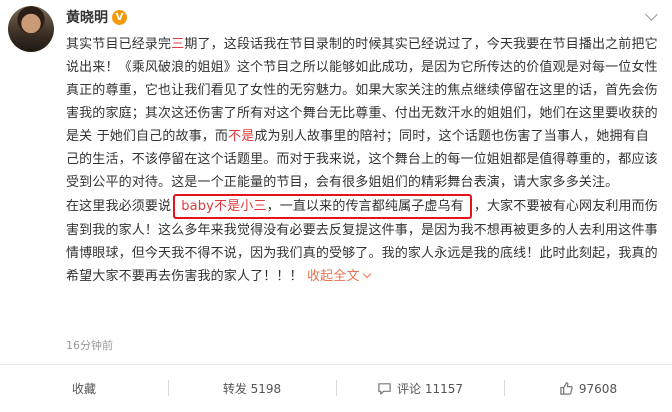 The height and width of the screenshot is (412, 672). Describe the element at coordinates (119, 44) in the screenshot. I see `post-text: 其实节目已经录完` at that location.